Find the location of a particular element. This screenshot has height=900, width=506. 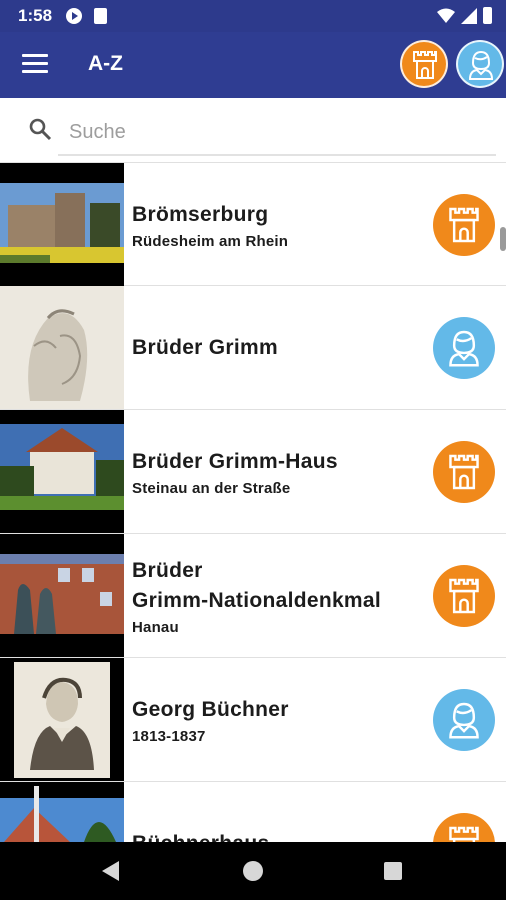

list-item-subtitle: 1813-1837 is located at coordinates (169, 736).